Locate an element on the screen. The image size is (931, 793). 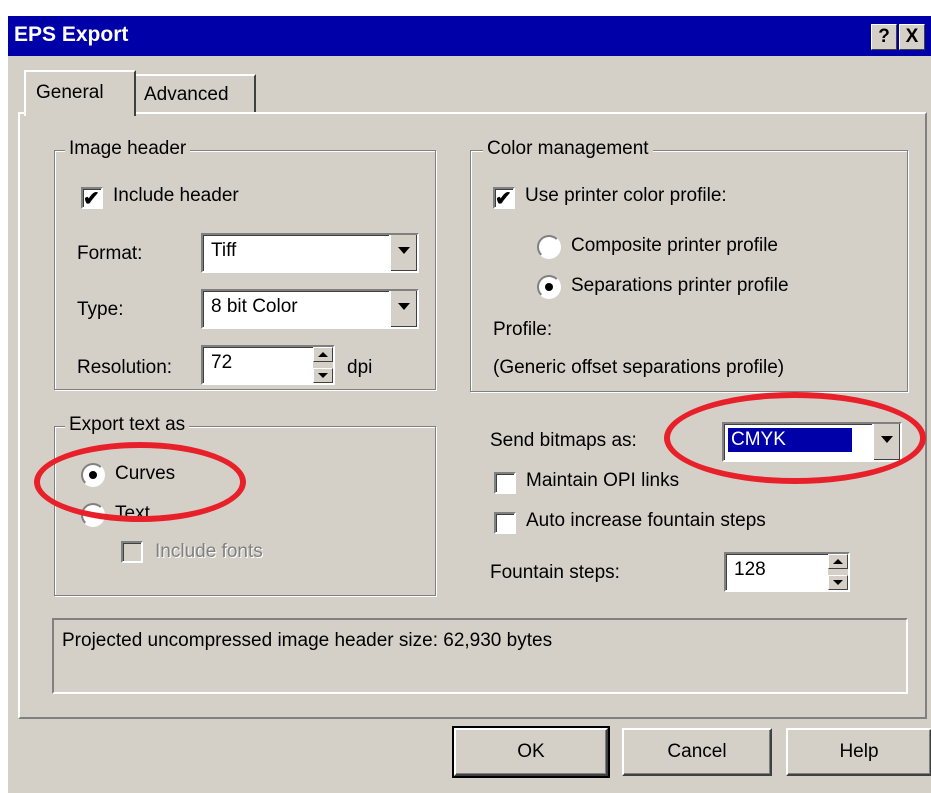
composite-radio is located at coordinates (549, 247).